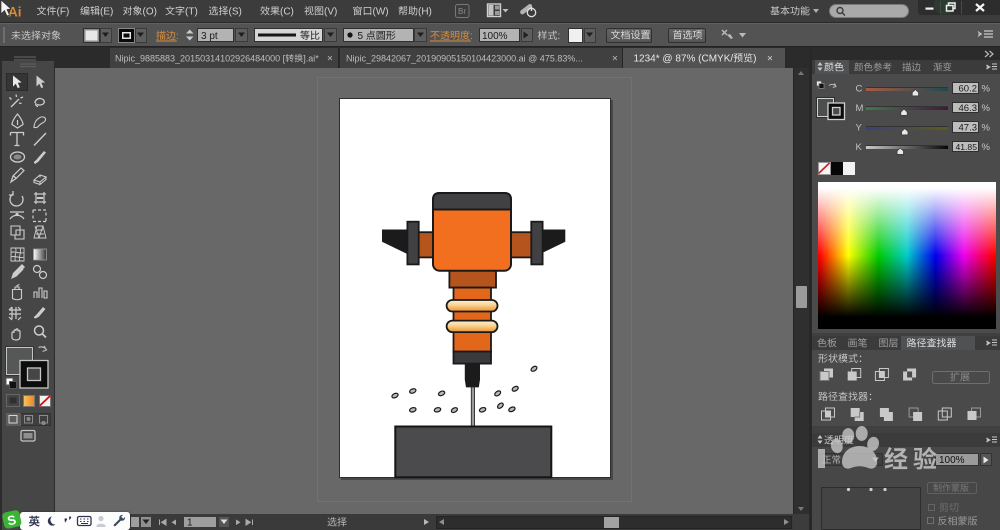 The image size is (1000, 530). I want to click on svg-text: 3 pt, so click(209, 36).